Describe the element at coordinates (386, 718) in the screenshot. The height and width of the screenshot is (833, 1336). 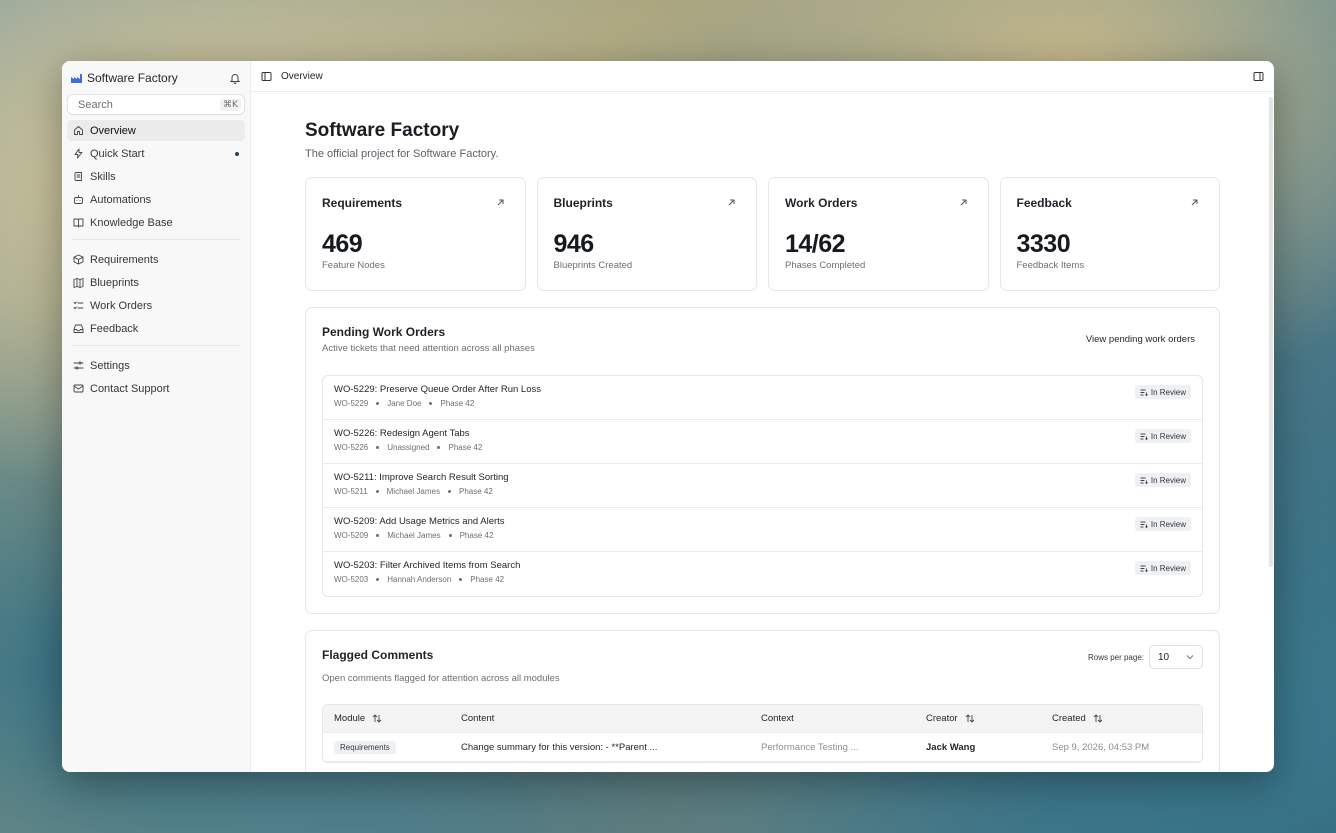
I see `column-header-module: Module` at that location.